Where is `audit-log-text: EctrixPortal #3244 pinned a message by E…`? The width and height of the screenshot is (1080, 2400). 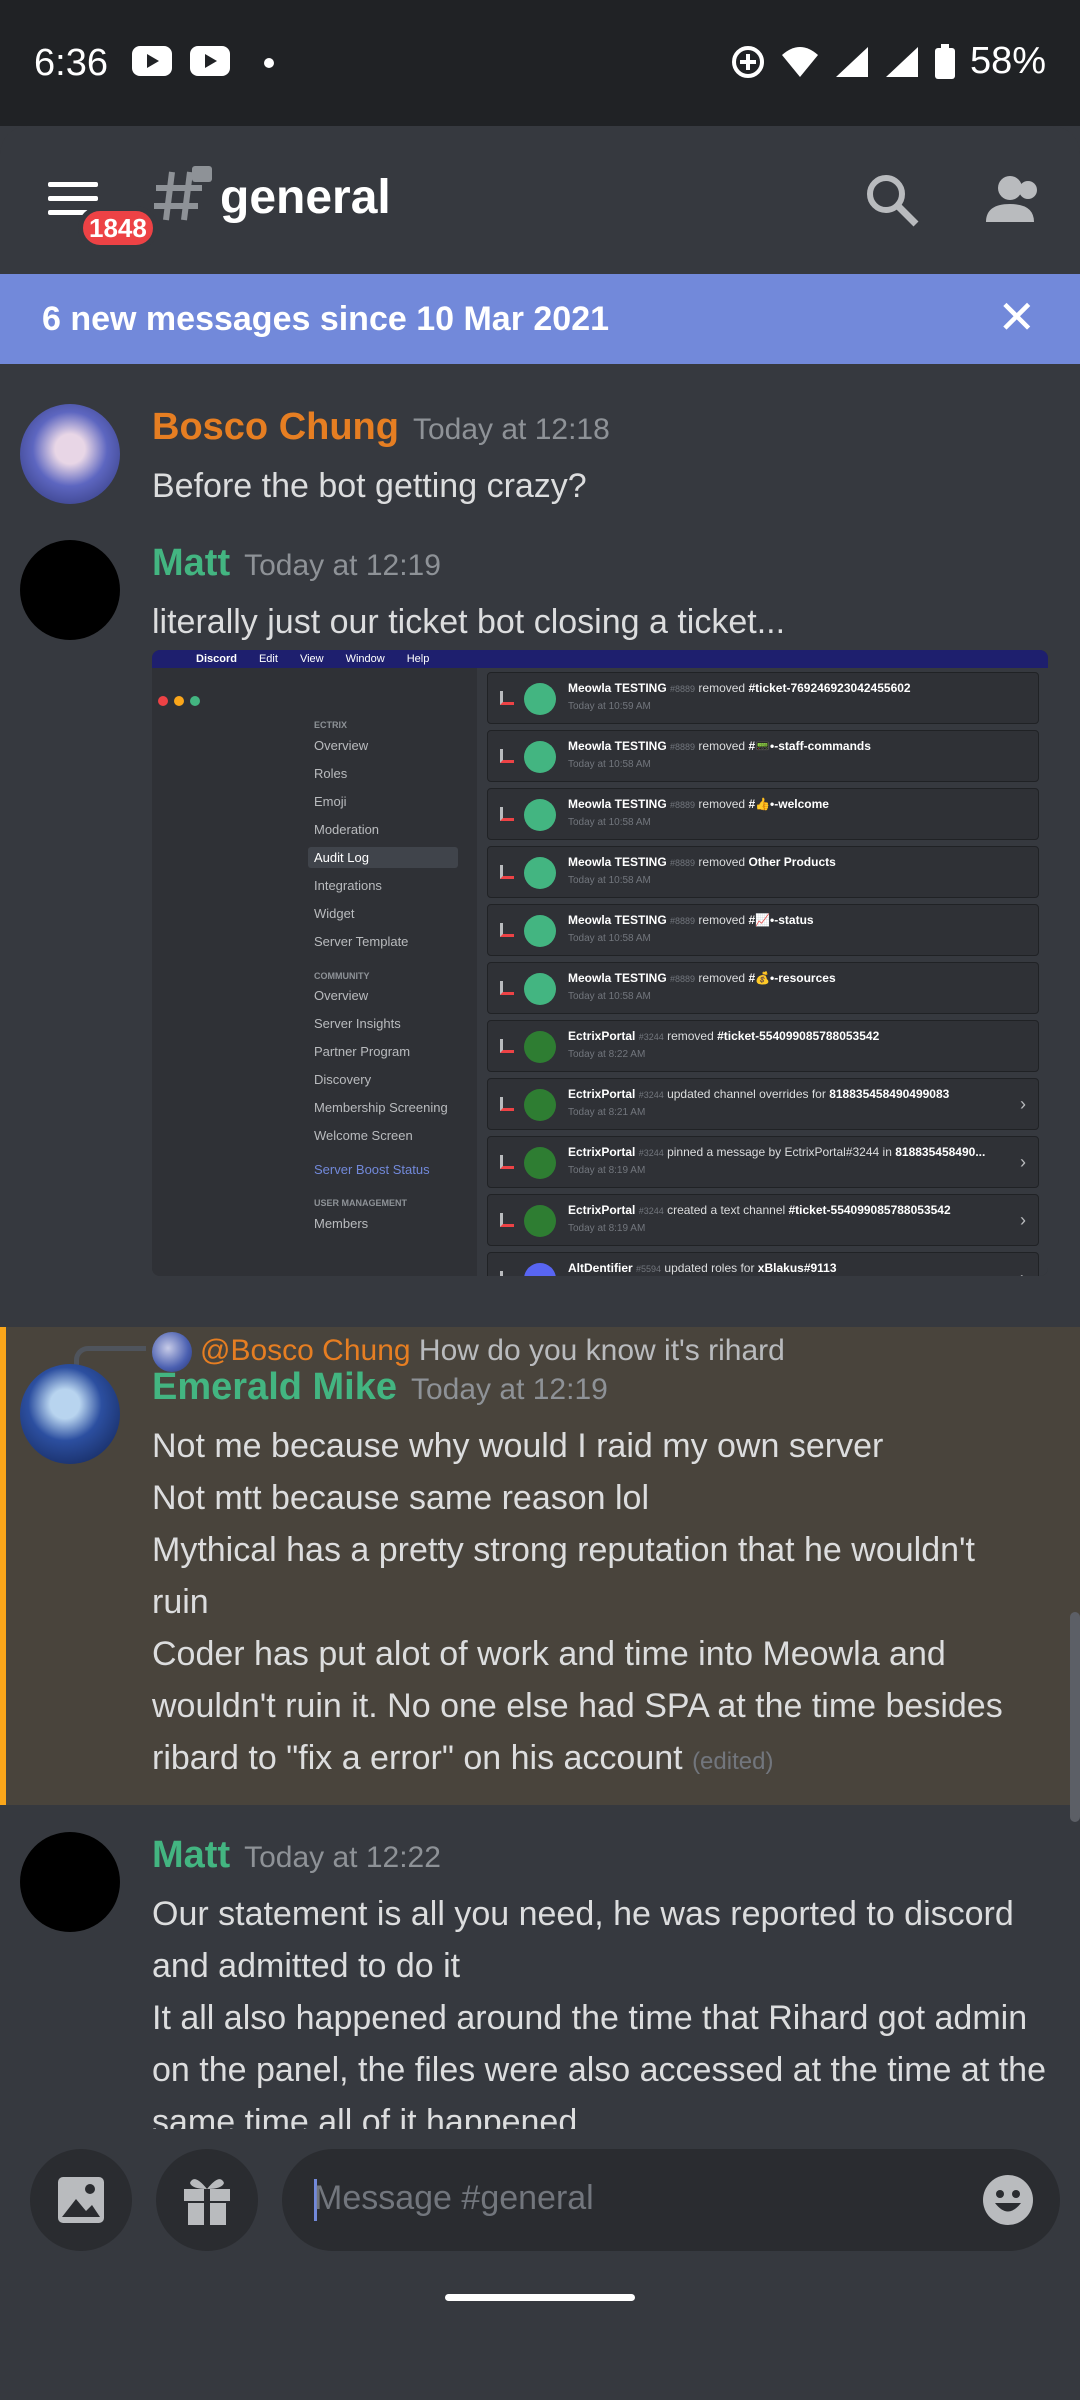
audit-log-text: EctrixPortal #3244 pinned a message by E… is located at coordinates (777, 1152).